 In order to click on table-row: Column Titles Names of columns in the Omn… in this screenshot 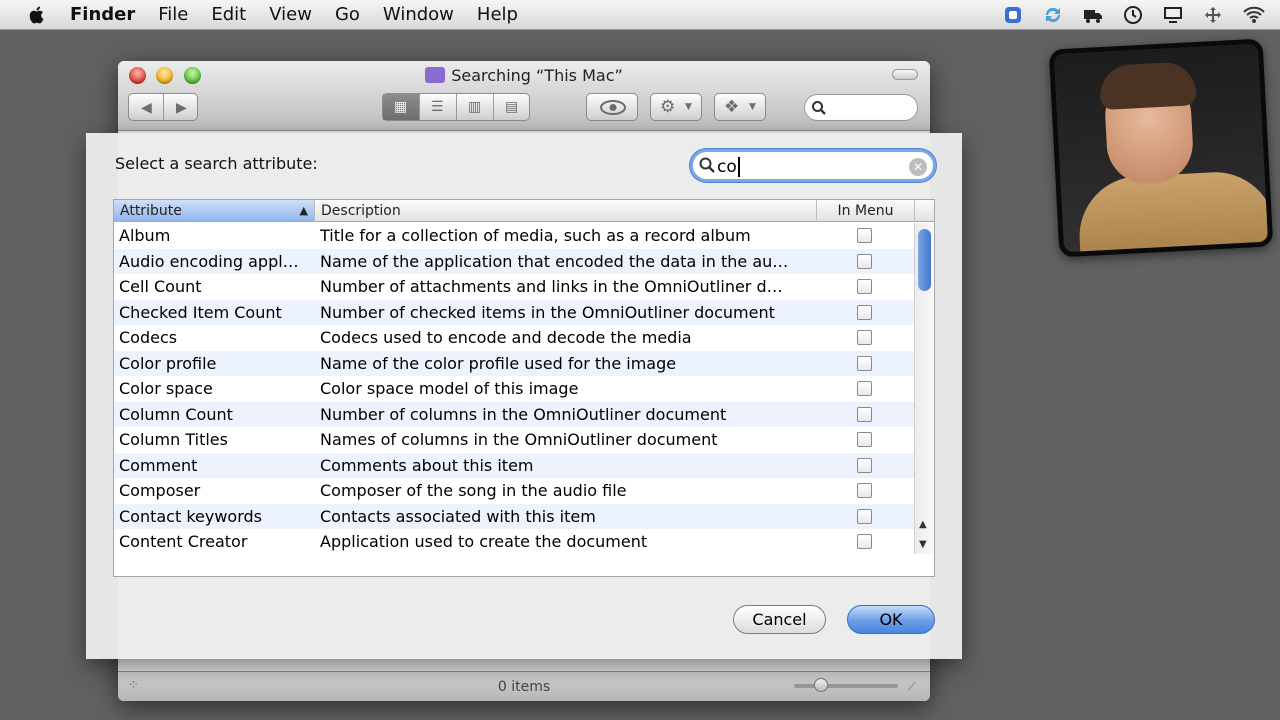, I will do `click(514, 440)`.